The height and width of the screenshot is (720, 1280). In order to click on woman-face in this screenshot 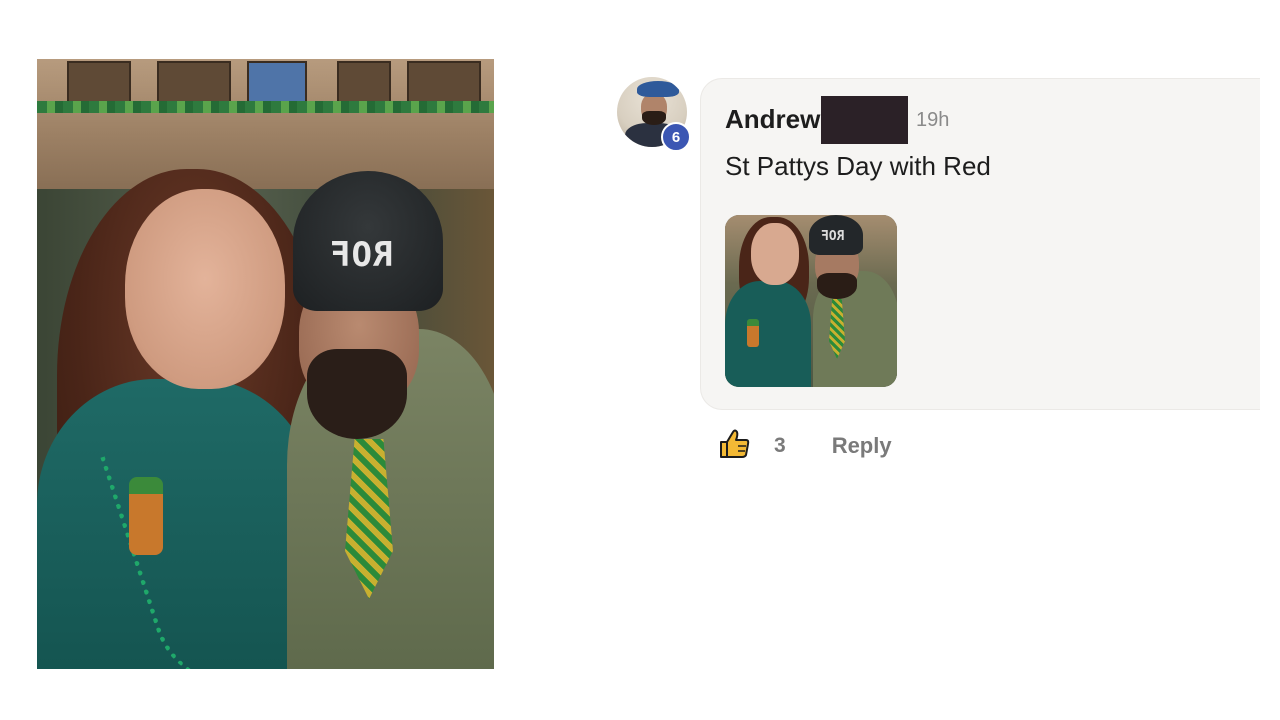, I will do `click(205, 289)`.